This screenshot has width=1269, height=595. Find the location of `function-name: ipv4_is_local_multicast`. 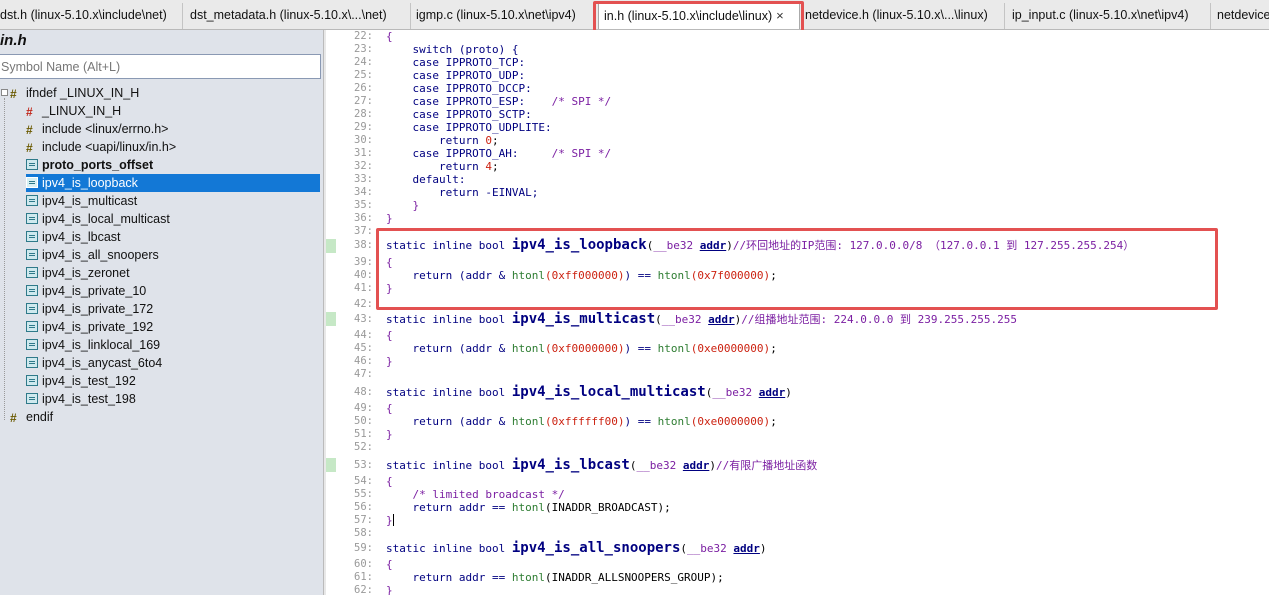

function-name: ipv4_is_local_multicast is located at coordinates (608, 392).